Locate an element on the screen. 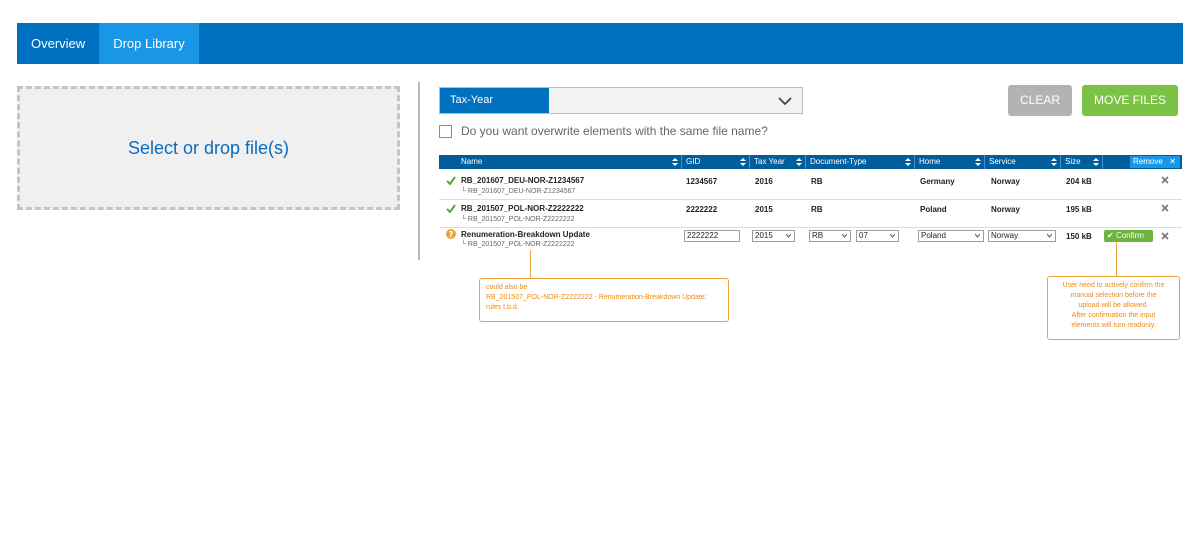 The height and width of the screenshot is (533, 1200). drop-zone-label: Select or drop file(s) is located at coordinates (208, 147).